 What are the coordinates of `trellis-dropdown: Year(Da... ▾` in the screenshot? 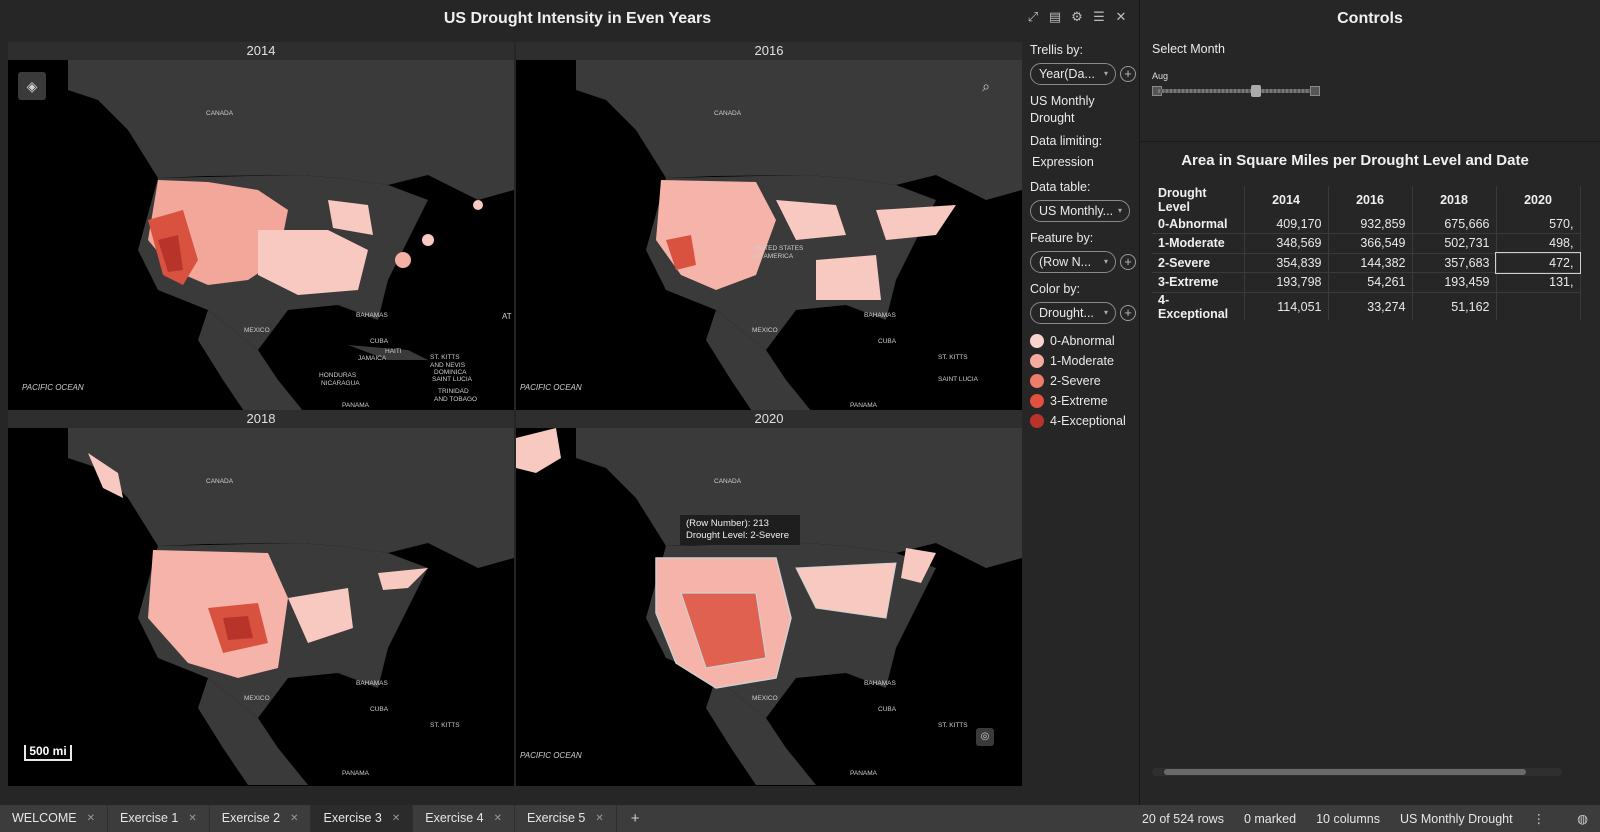 It's located at (1073, 74).